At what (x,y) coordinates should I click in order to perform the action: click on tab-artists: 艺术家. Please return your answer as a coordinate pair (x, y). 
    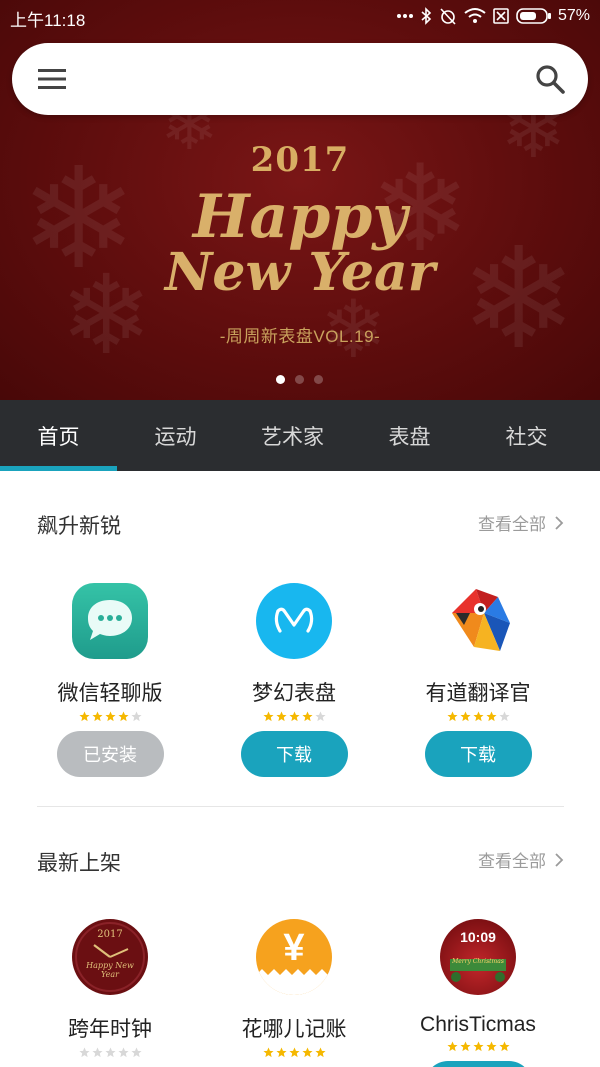
    Looking at the image, I should click on (292, 435).